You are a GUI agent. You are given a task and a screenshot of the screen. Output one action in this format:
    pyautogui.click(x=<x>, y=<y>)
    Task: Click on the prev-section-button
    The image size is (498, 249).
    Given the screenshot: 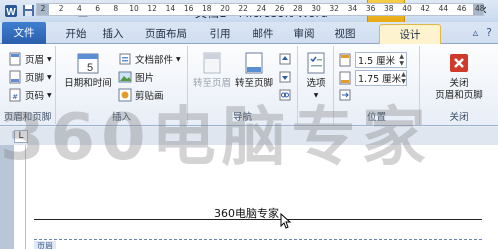 What is the action you would take?
    pyautogui.click(x=285, y=59)
    